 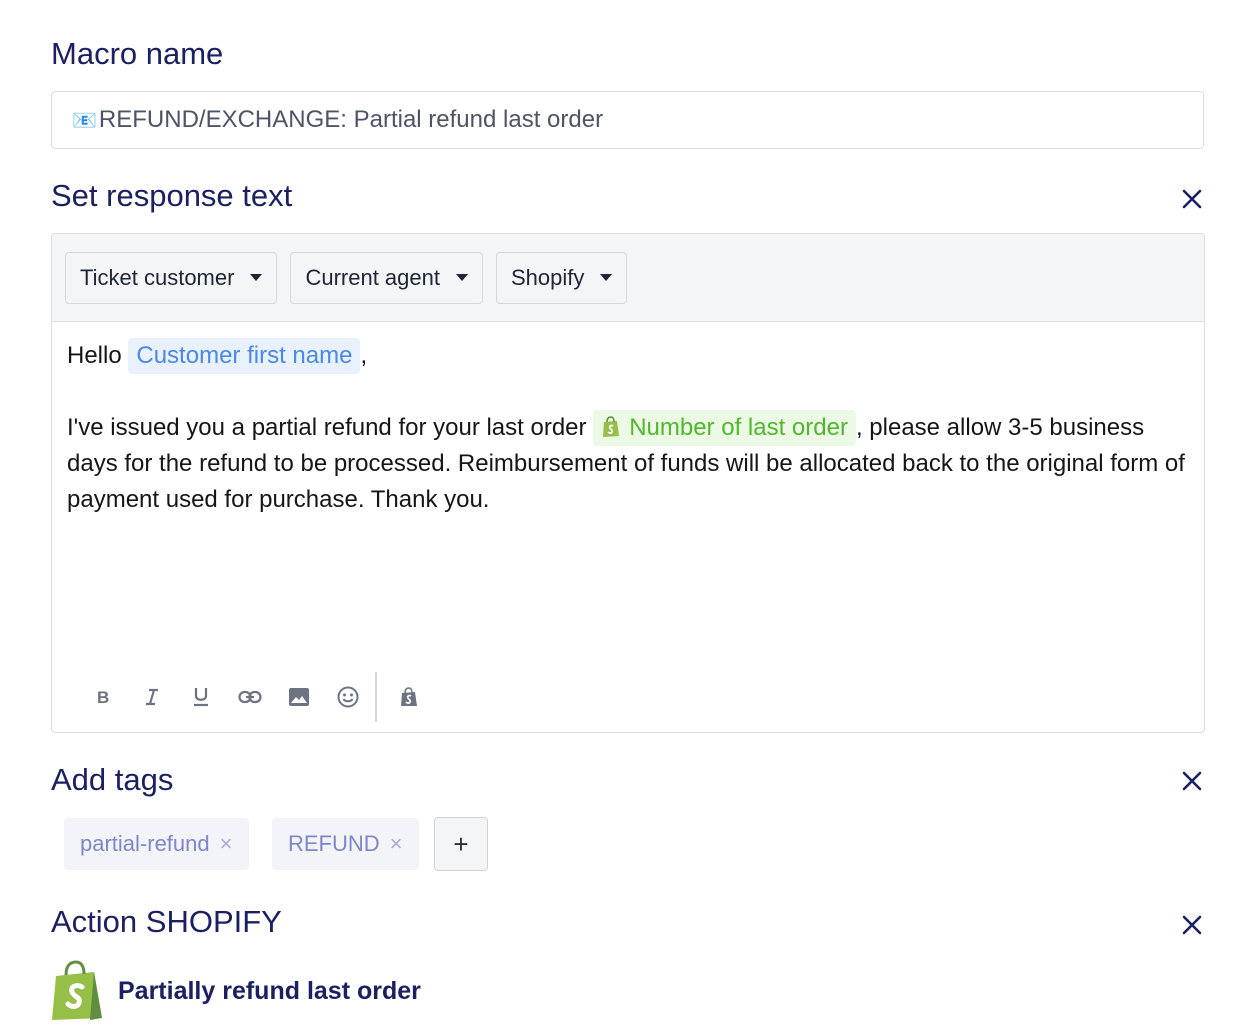 I want to click on shopify-icon, so click(x=408, y=696).